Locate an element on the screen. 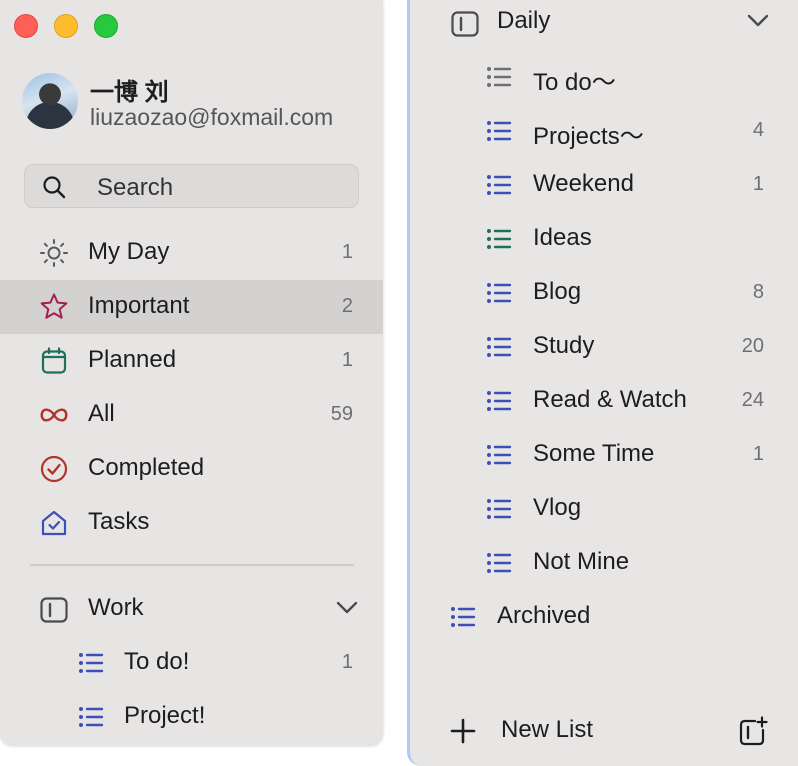 The width and height of the screenshot is (798, 766). list-count: 8 is located at coordinates (758, 292).